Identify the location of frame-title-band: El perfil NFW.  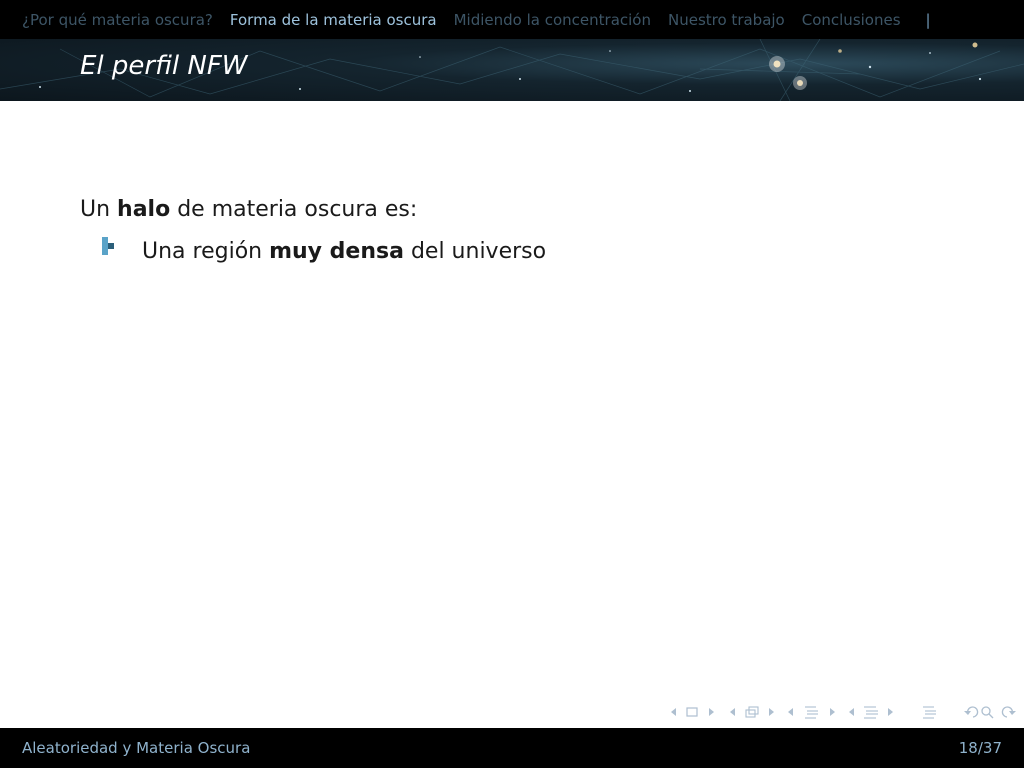
(512, 70).